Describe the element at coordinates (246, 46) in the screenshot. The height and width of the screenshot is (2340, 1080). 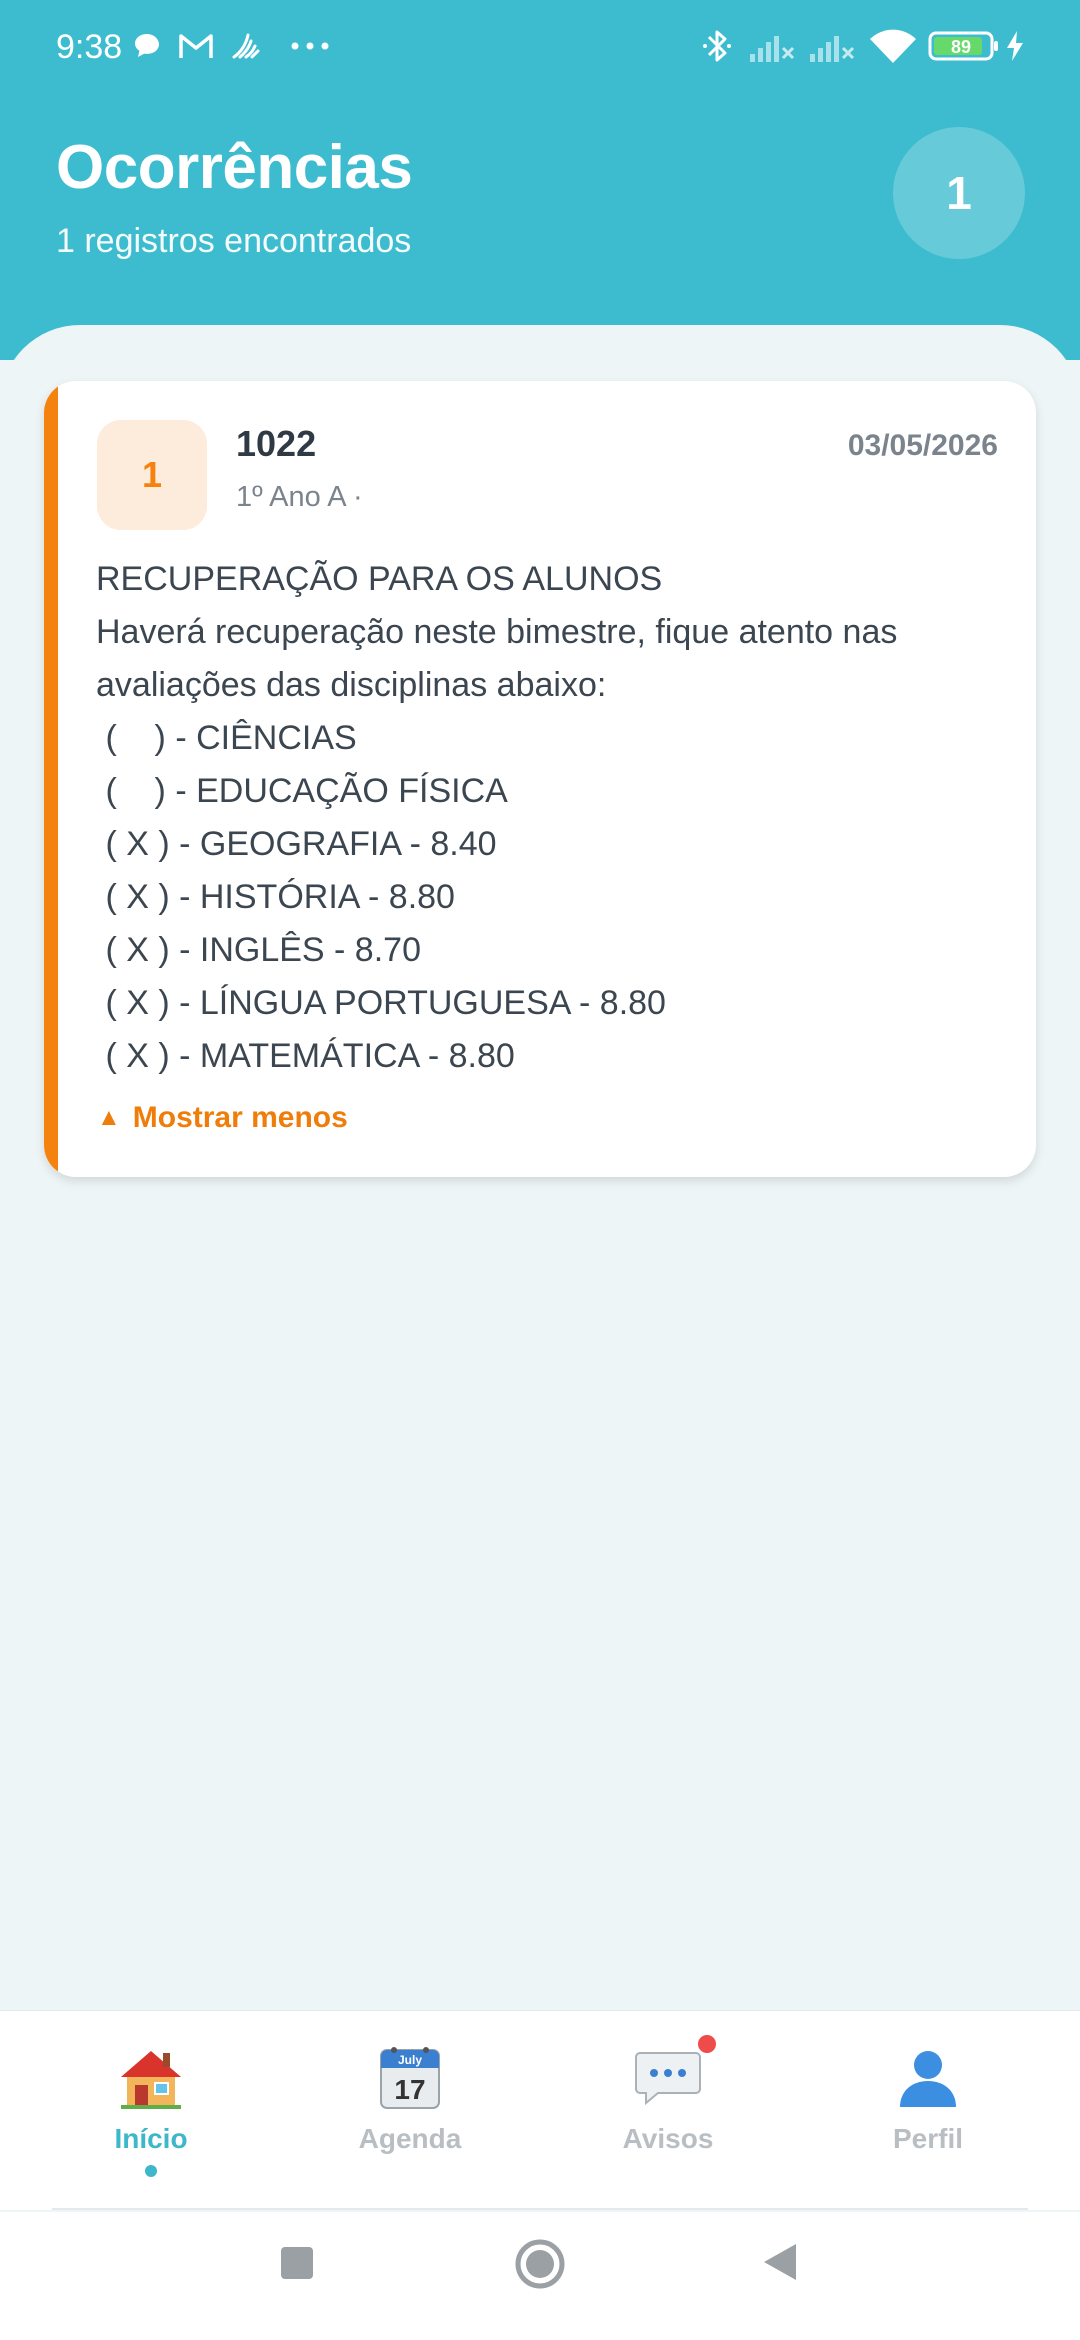
I see `signal-app-icon` at that location.